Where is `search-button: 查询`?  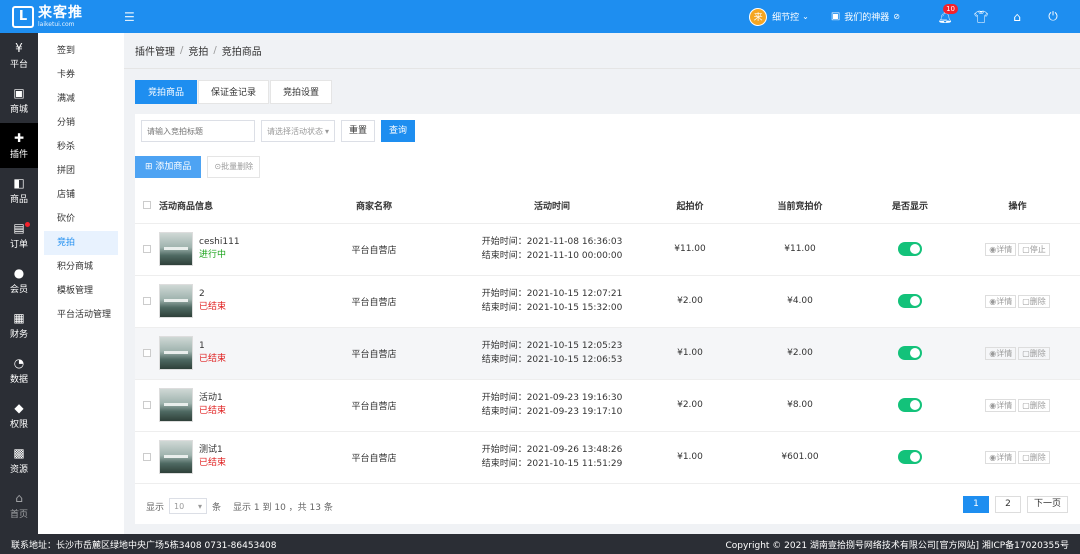
search-button: 查询 is located at coordinates (398, 131).